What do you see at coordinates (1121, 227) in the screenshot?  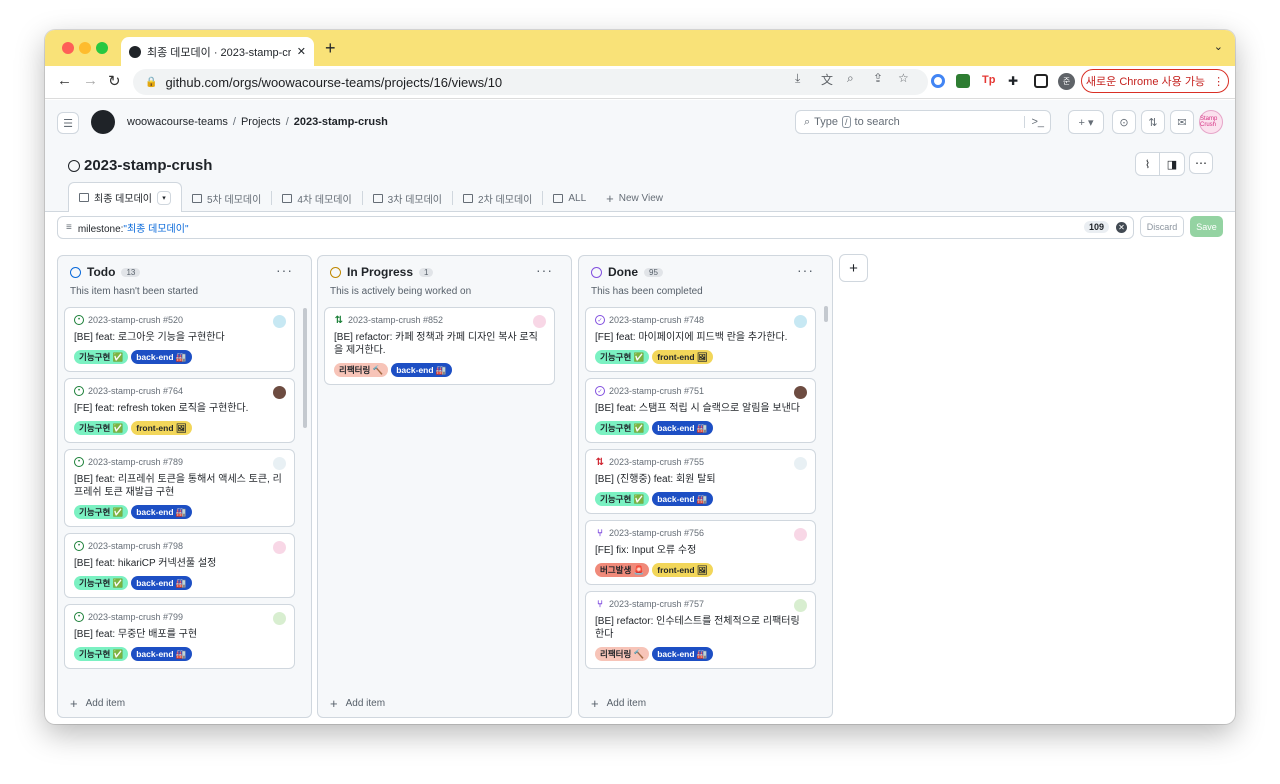 I see `clear-filter-icon: ✕` at bounding box center [1121, 227].